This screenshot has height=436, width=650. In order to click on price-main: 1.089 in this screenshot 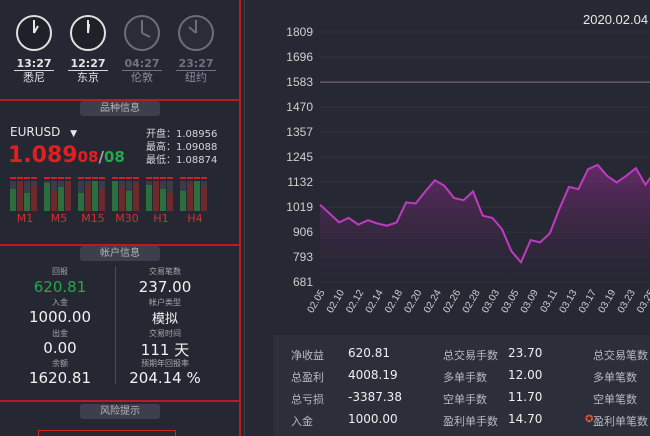, I will do `click(43, 155)`.